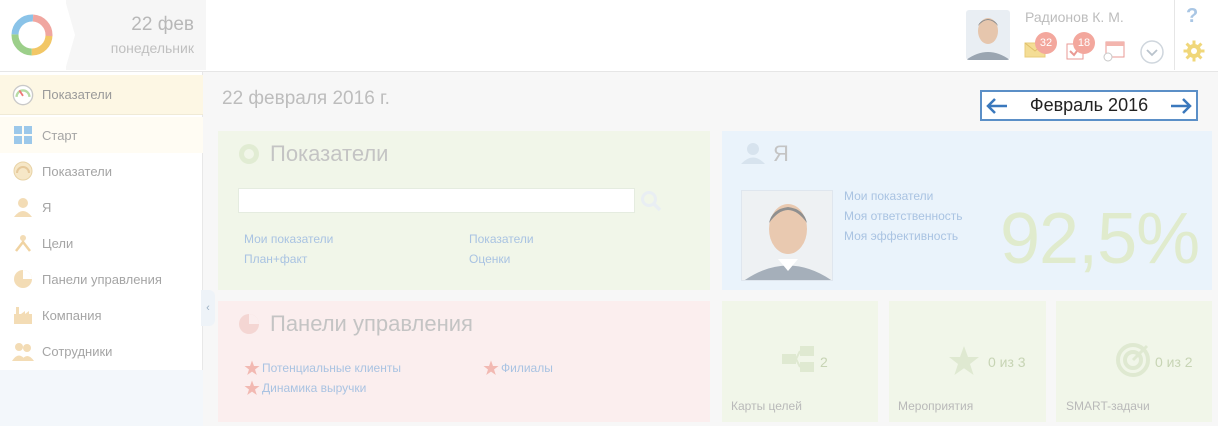 The width and height of the screenshot is (1218, 426). What do you see at coordinates (1174, 35) in the screenshot?
I see `header-separator` at bounding box center [1174, 35].